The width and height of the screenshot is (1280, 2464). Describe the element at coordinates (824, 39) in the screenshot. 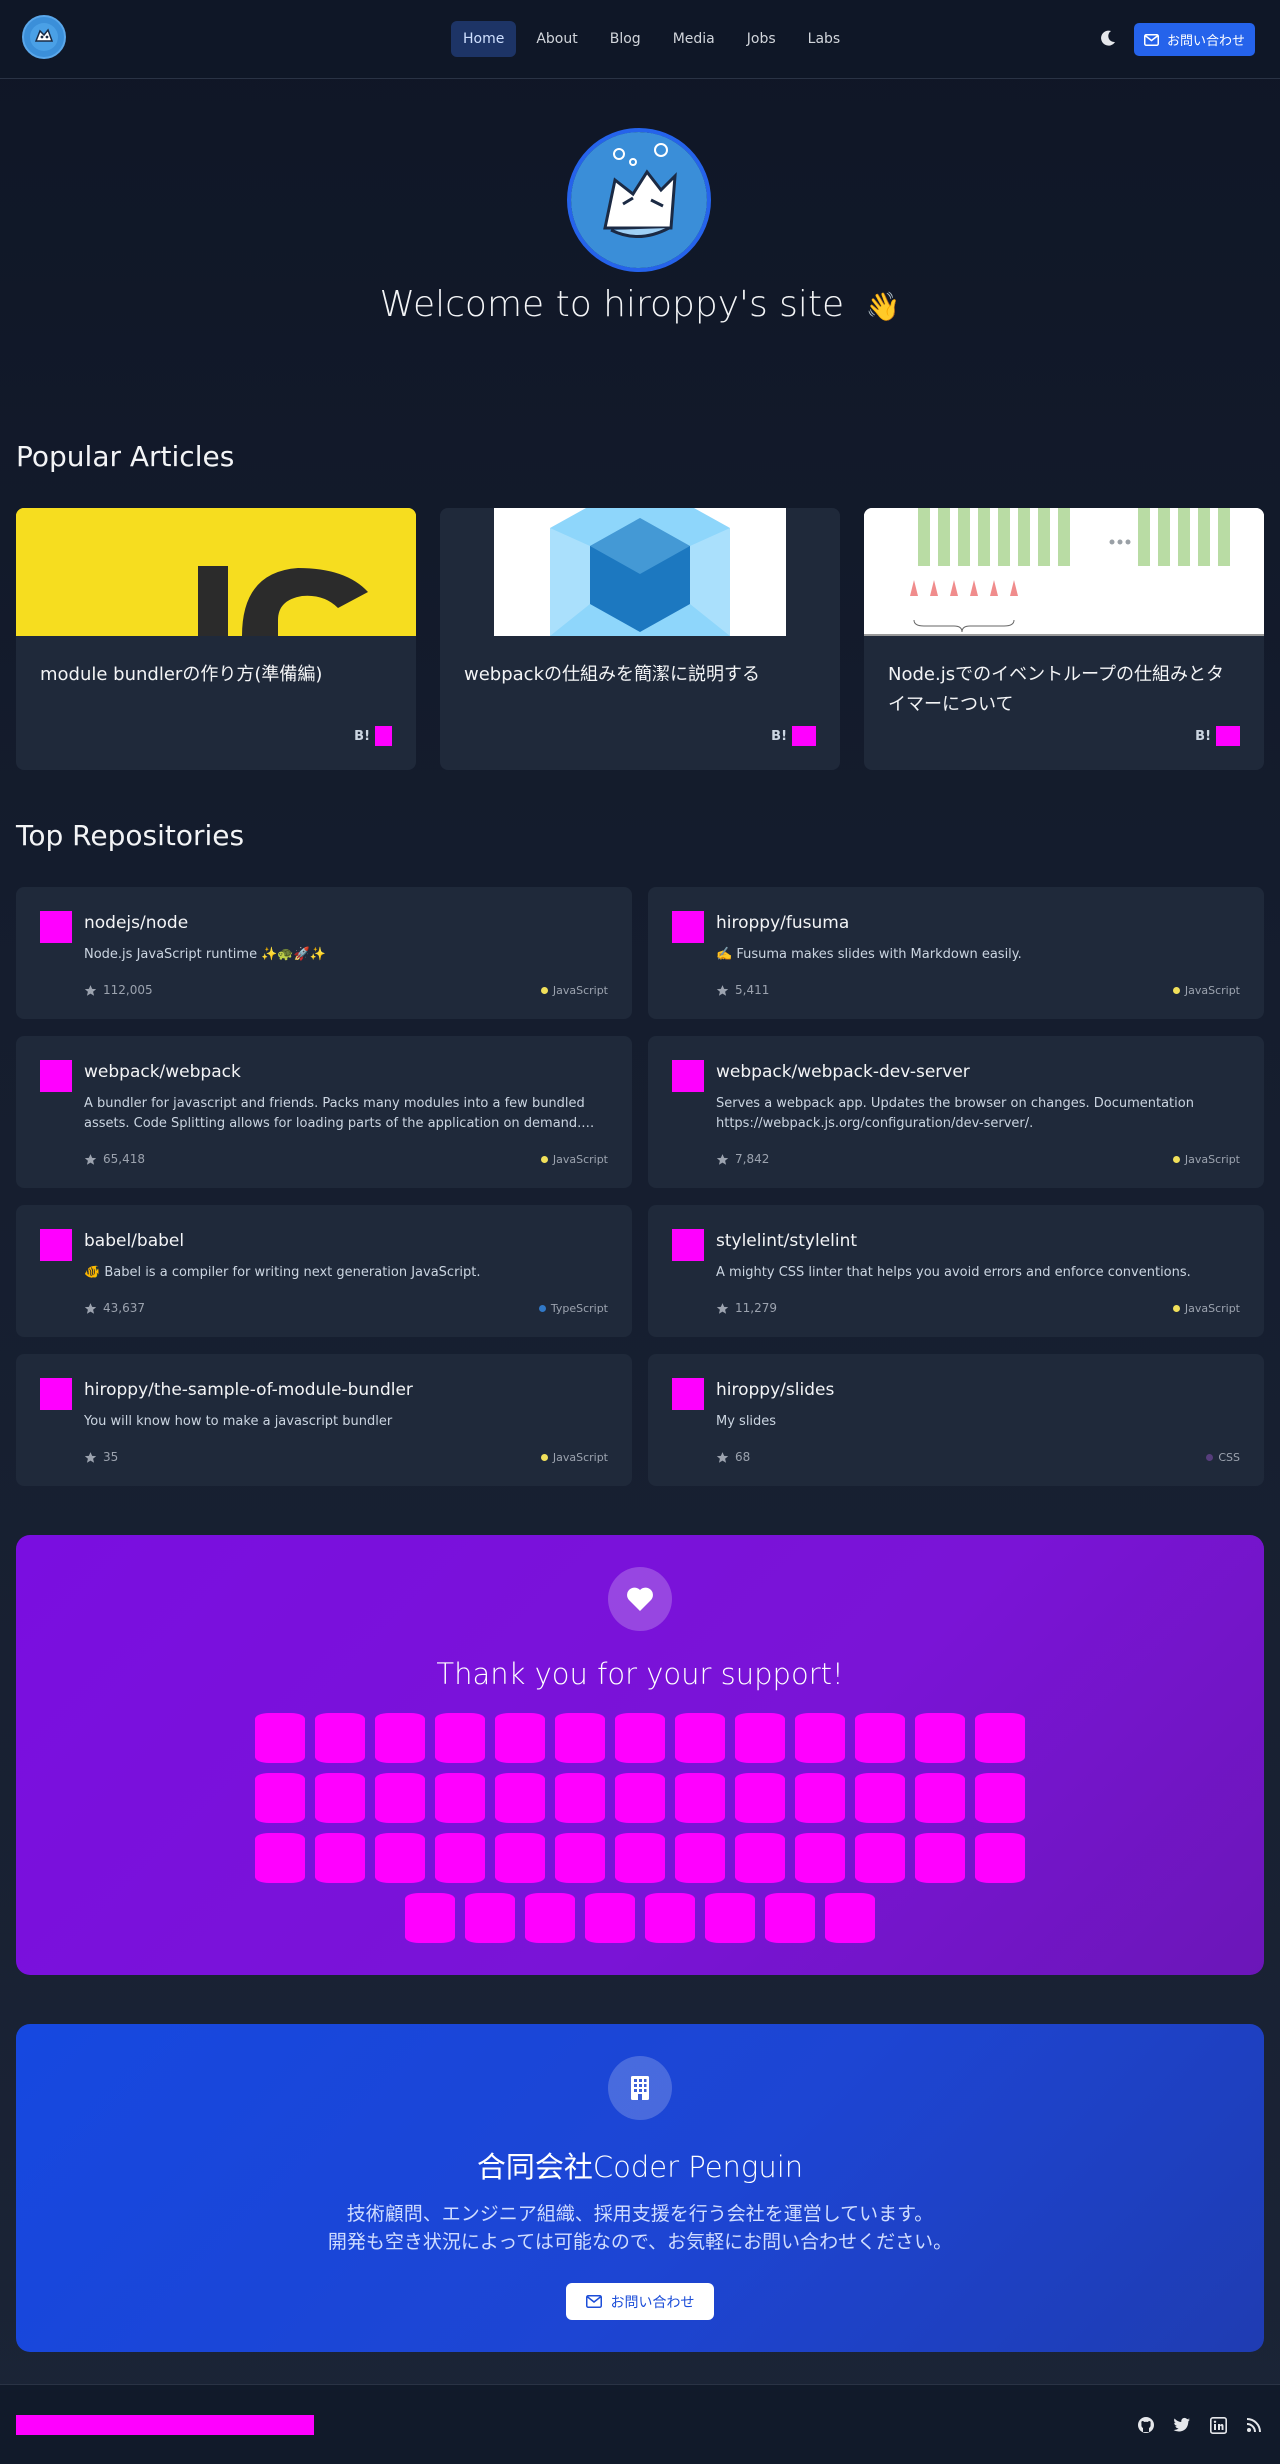

I see `nav-labs: Labs` at that location.